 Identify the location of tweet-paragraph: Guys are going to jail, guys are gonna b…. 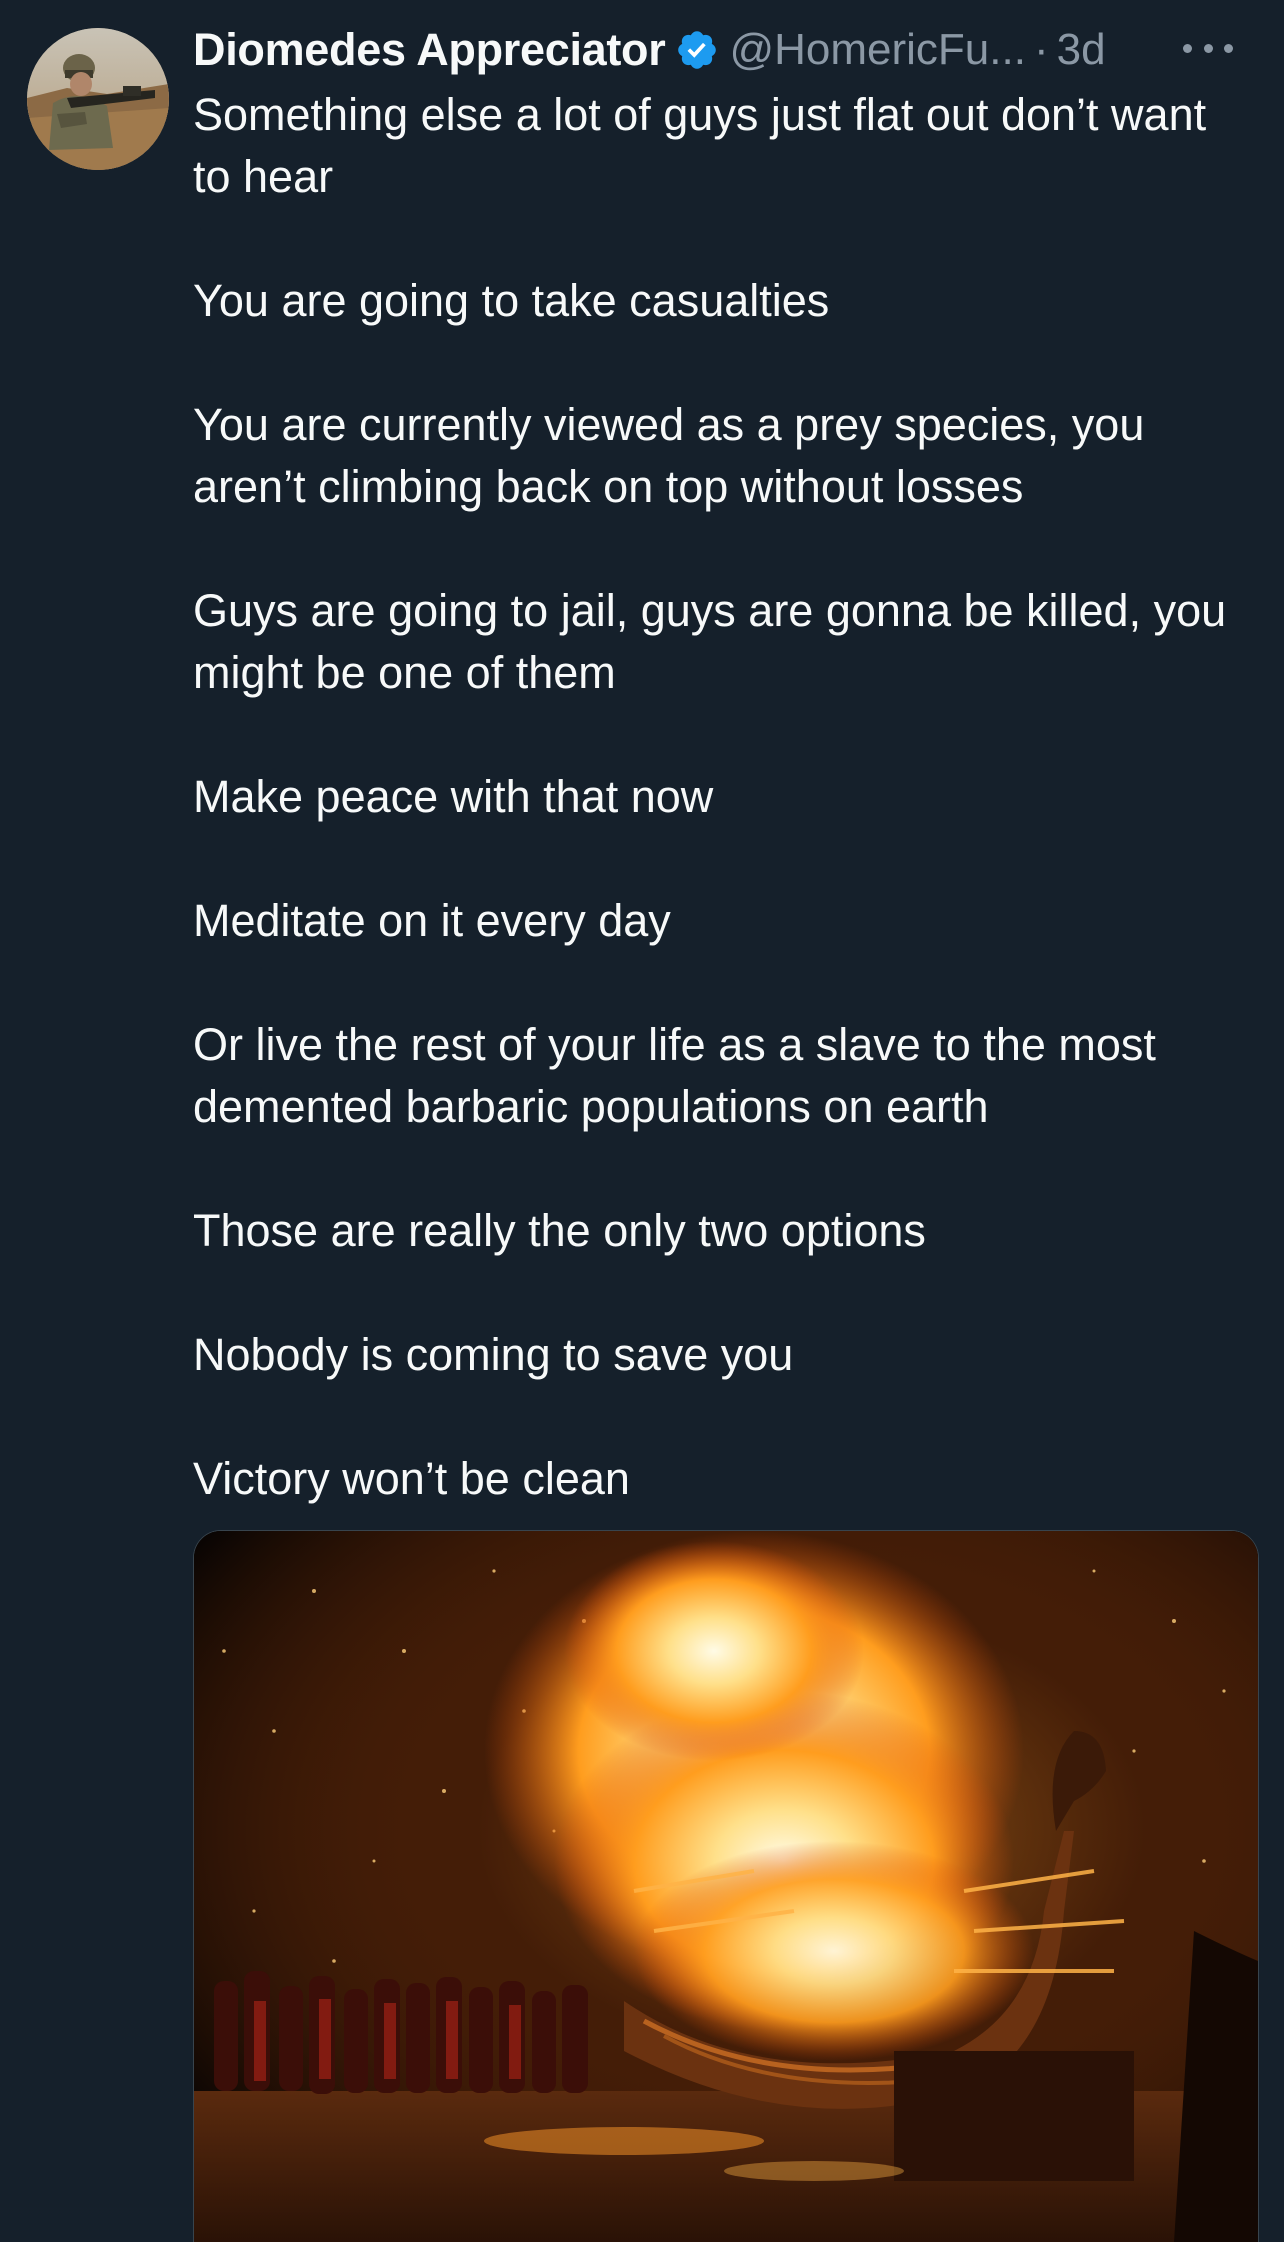
(710, 641).